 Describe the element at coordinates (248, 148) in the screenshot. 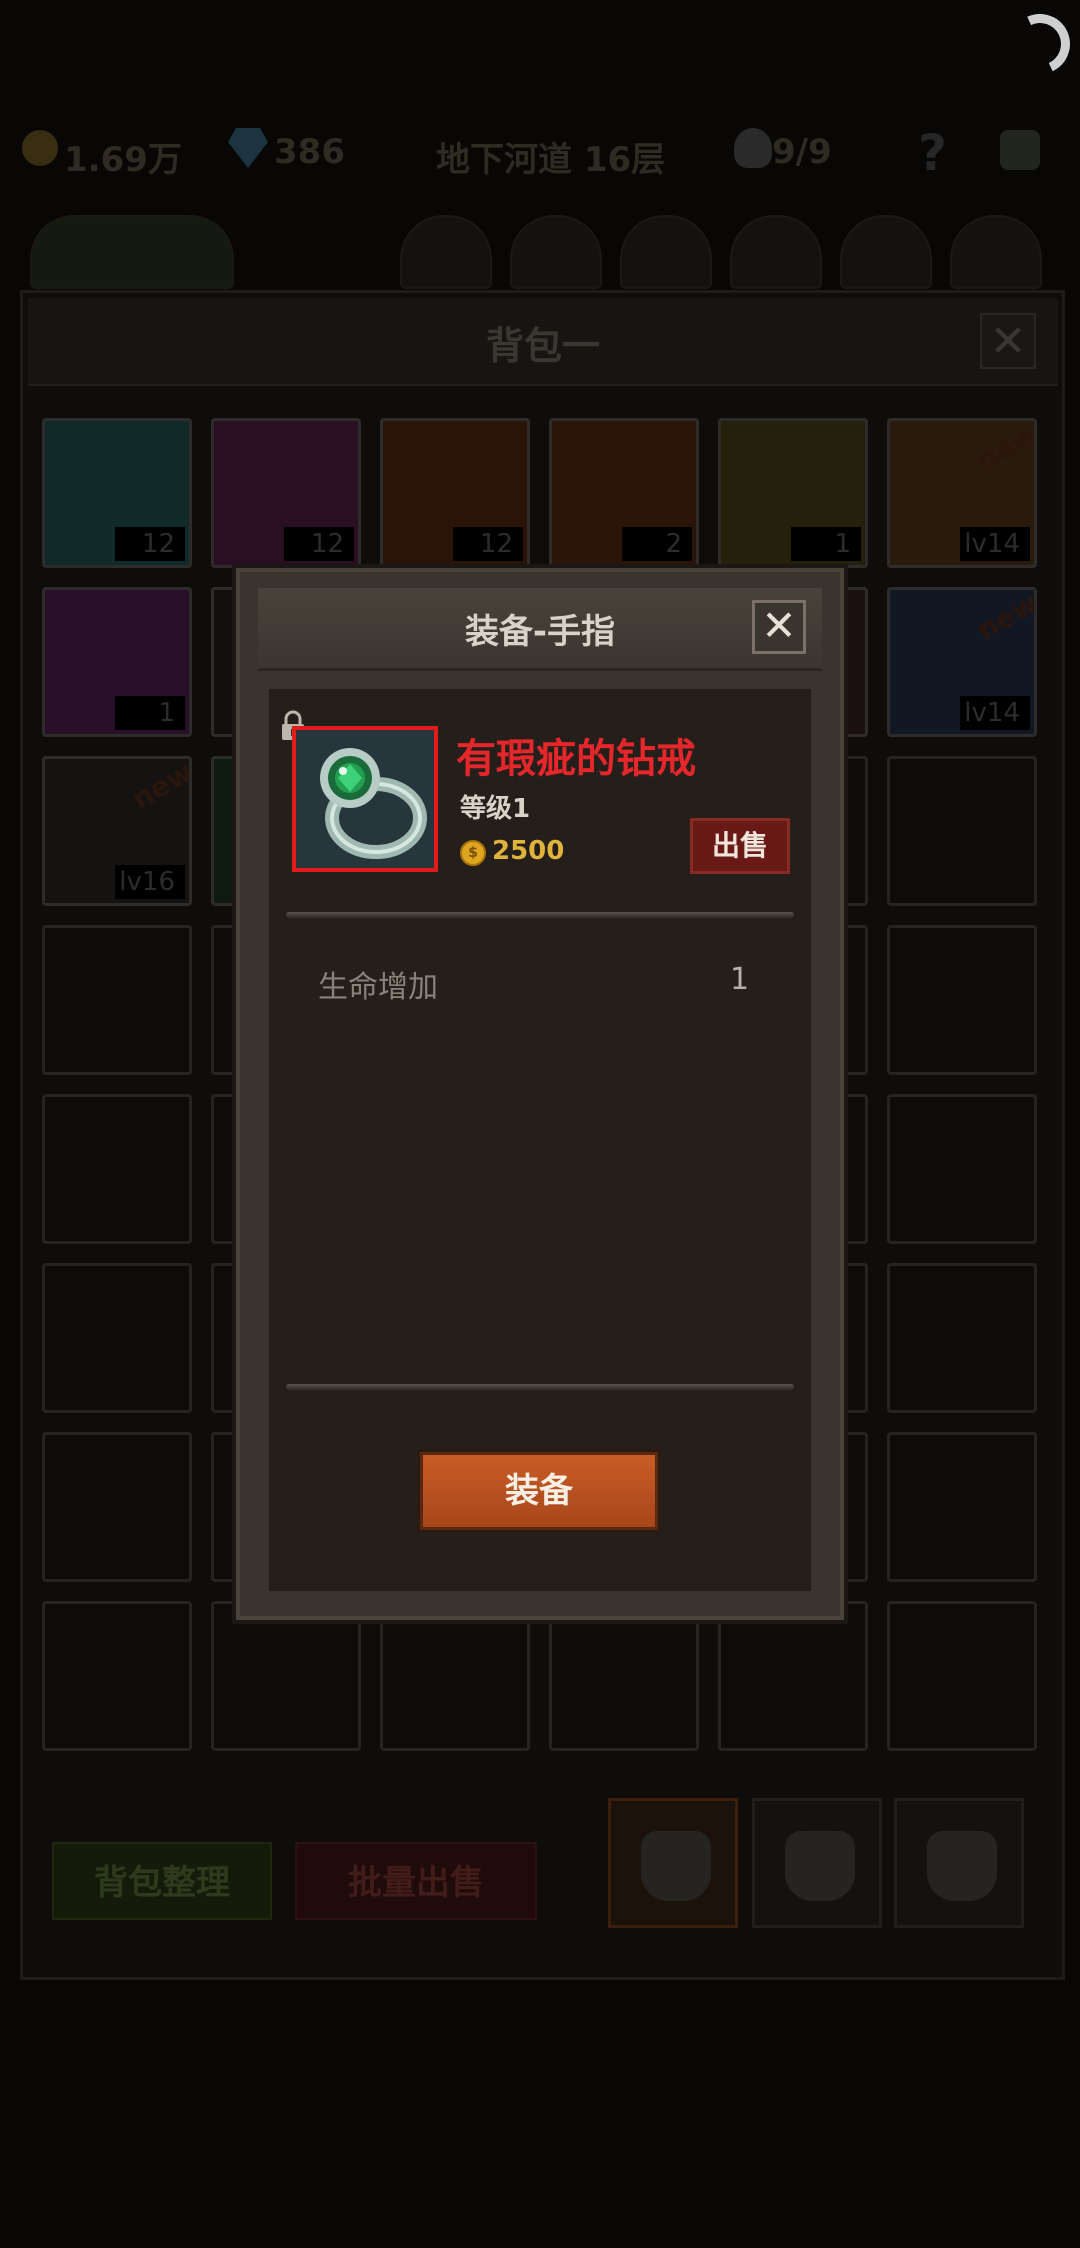

I see `gem-icon` at that location.